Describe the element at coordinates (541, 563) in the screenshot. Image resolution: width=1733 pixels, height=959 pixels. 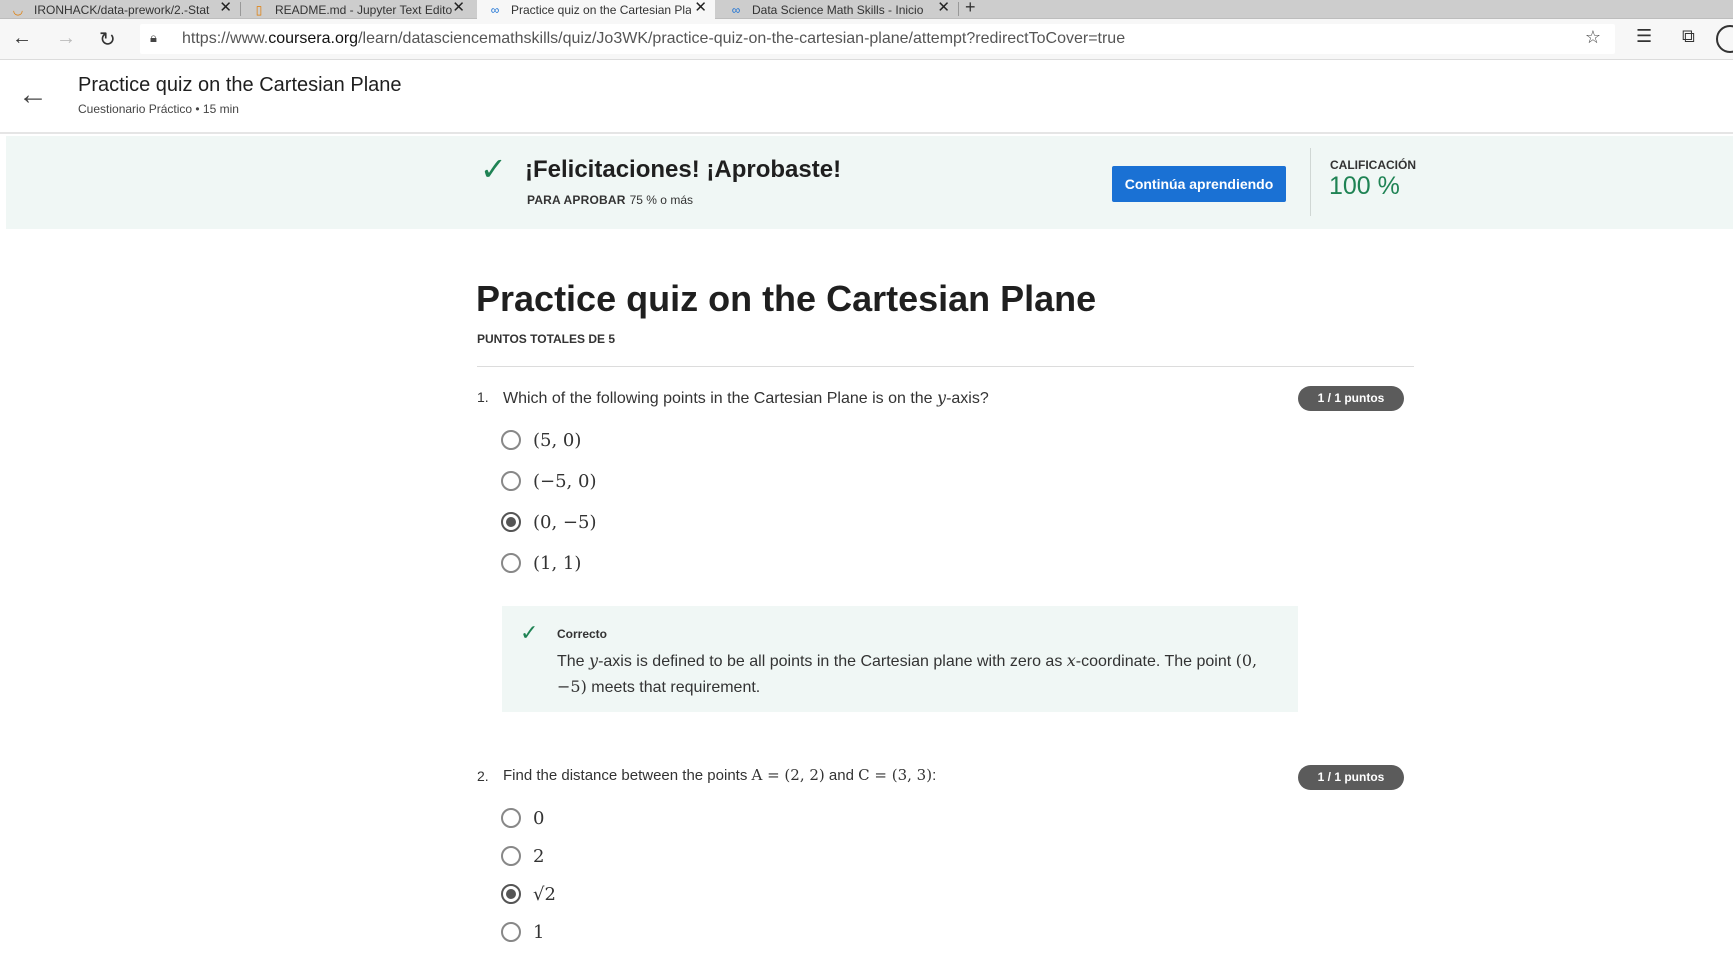
I see `answer-option: (1, 1)` at that location.